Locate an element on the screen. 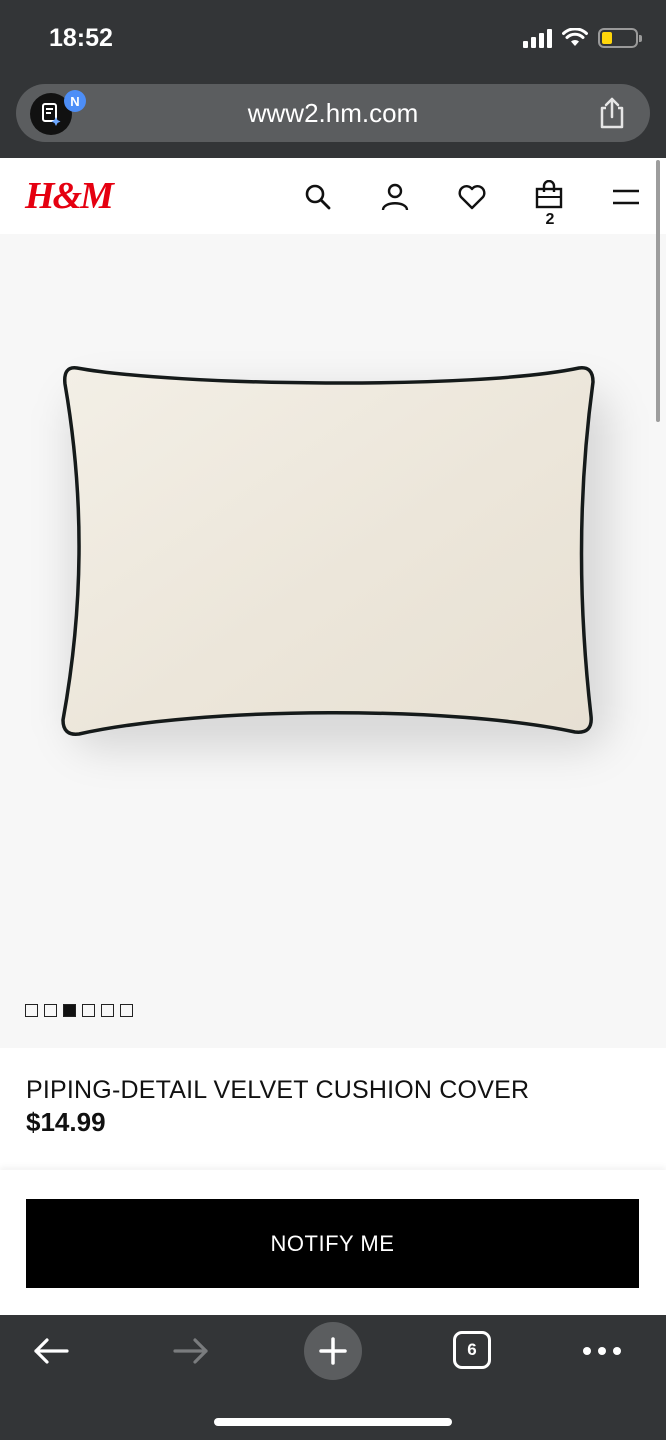  new-tab-button is located at coordinates (333, 1351).